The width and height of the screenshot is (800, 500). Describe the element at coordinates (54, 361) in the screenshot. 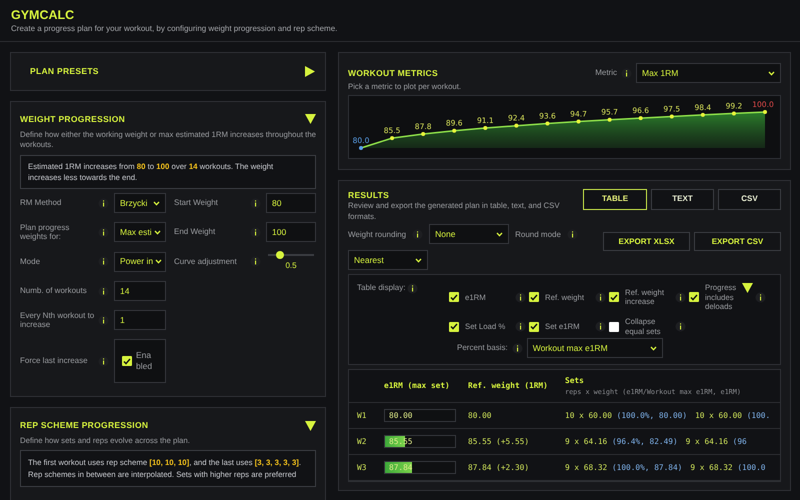

I see `field-label: Force last increase` at that location.